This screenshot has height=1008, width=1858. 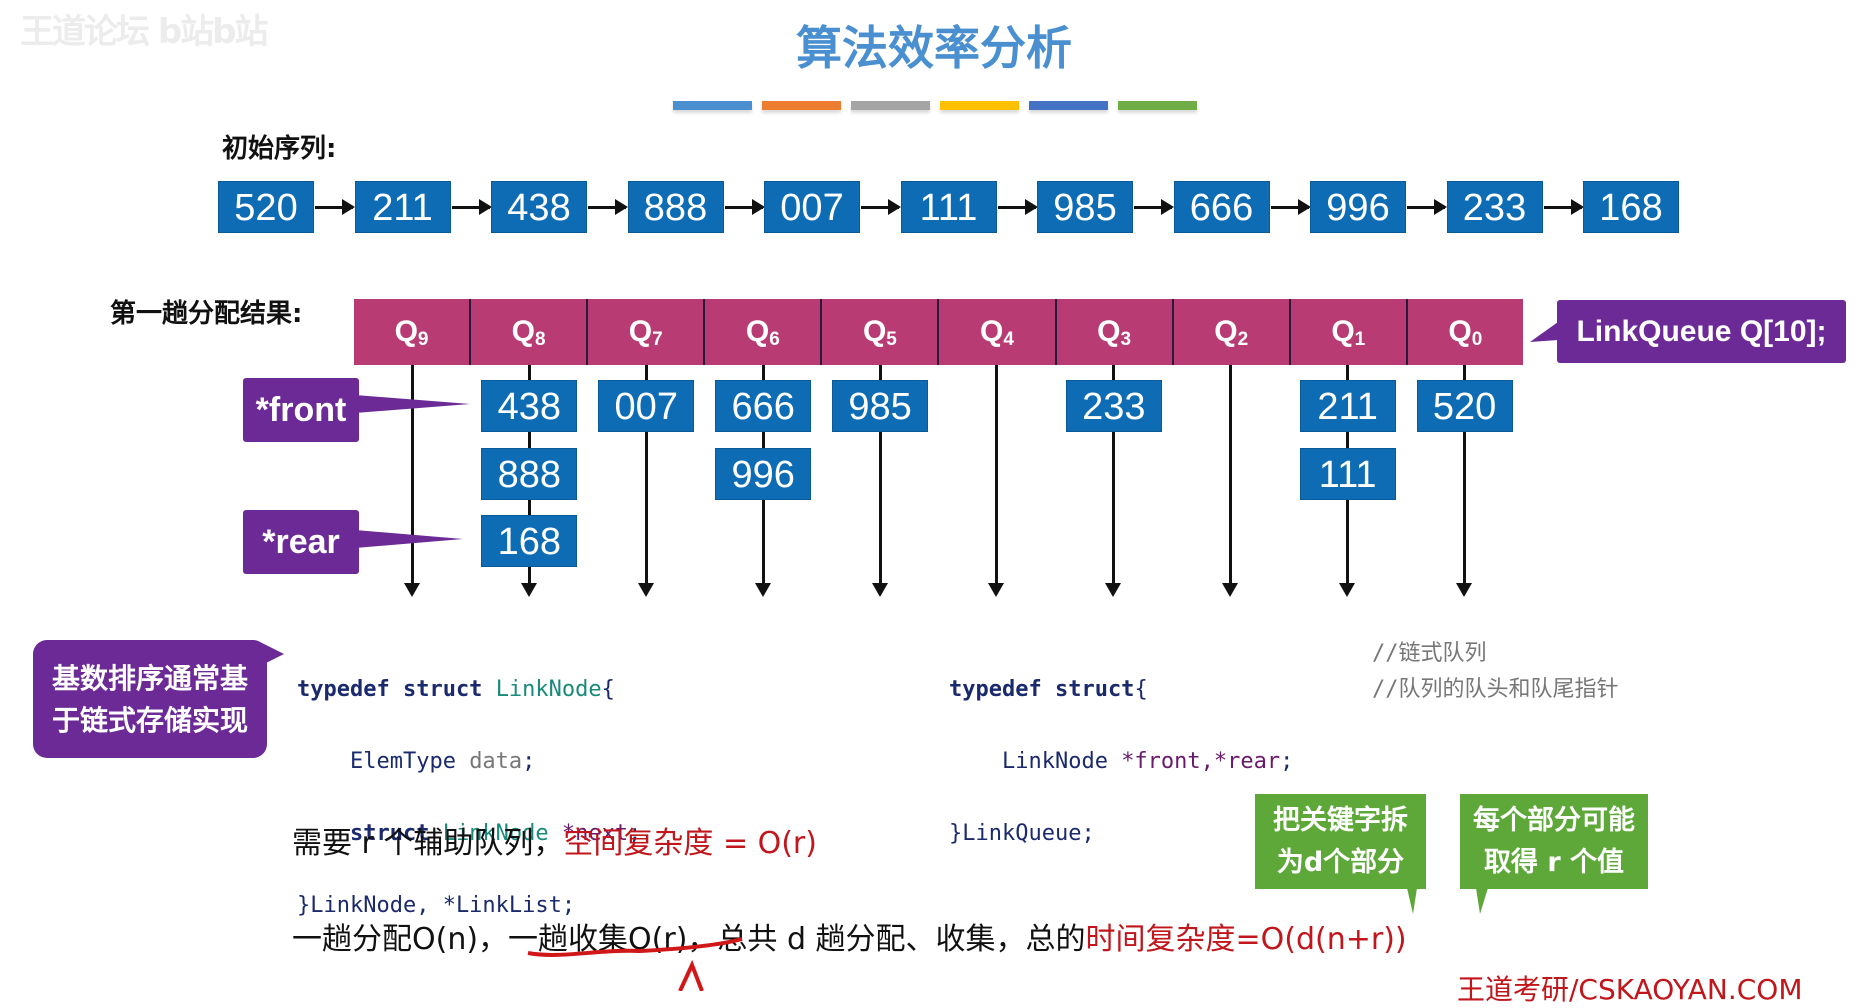 What do you see at coordinates (412, 404) in the screenshot?
I see `front-pointer` at bounding box center [412, 404].